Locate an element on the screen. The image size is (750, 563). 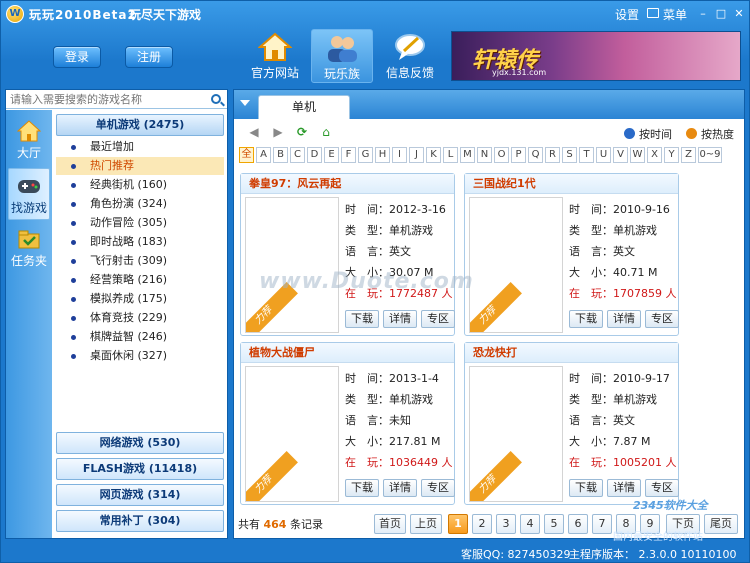
category-item: 体育竞技 (229) is located at coordinates (140, 318).